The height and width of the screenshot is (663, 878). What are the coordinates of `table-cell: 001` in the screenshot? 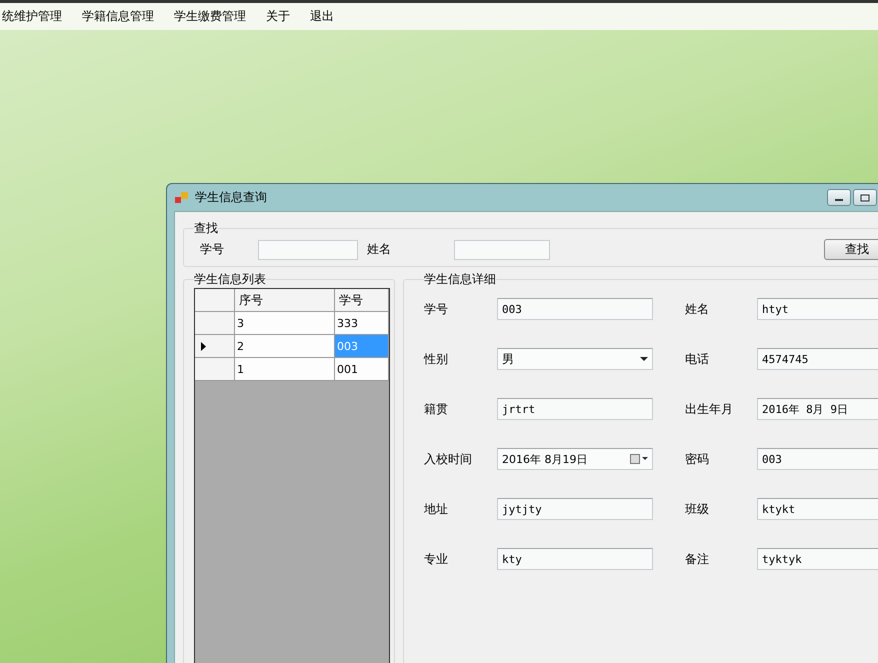 It's located at (362, 369).